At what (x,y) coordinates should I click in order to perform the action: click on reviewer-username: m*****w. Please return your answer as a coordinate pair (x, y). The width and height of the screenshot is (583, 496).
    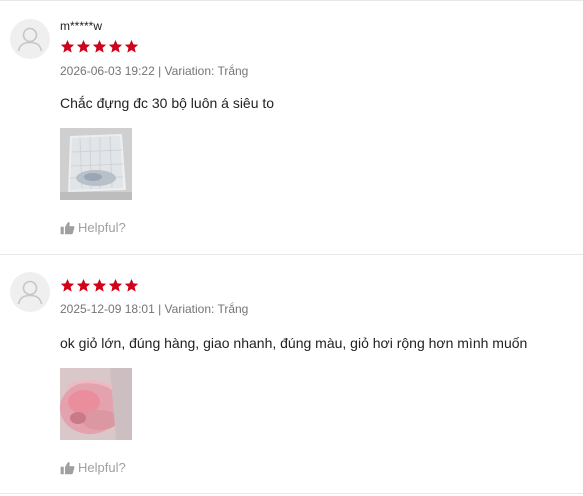
    Looking at the image, I should click on (81, 26).